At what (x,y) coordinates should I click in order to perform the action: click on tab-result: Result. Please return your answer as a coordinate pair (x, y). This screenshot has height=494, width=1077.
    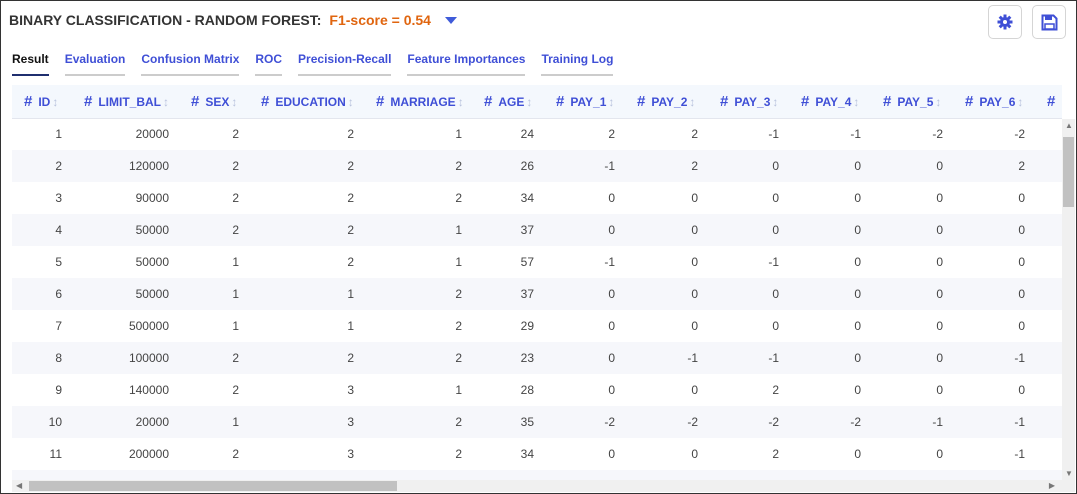
    Looking at the image, I should click on (30, 64).